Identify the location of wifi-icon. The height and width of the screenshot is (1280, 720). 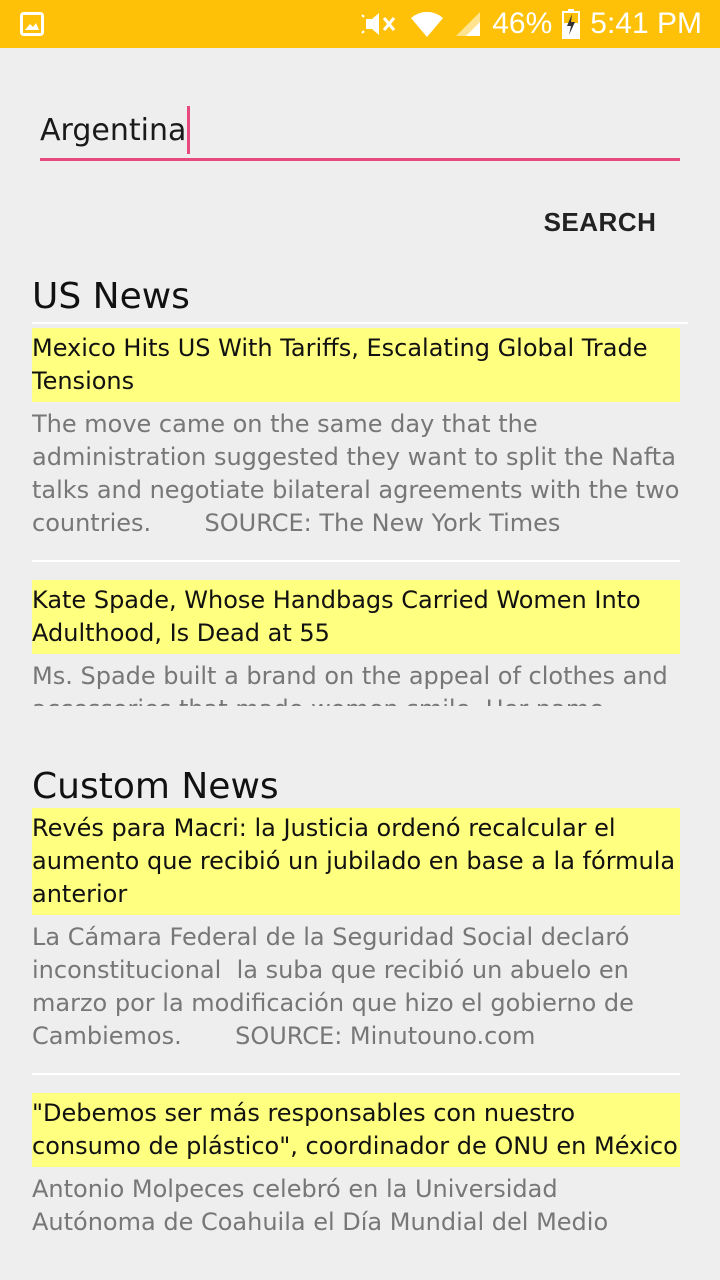
(427, 24).